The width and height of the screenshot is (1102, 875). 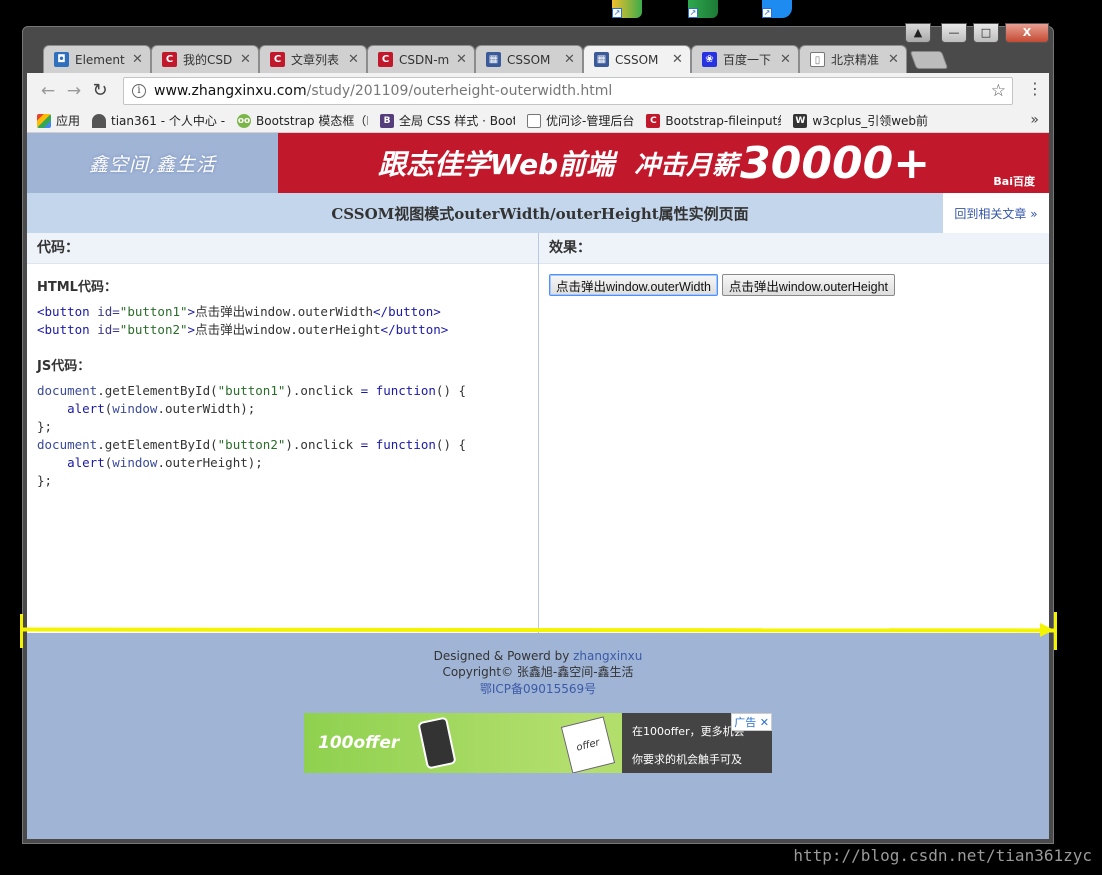 I want to click on bookmark-bootstrap-modal: oo Bootstrap 模态框（M, so click(x=302, y=120).